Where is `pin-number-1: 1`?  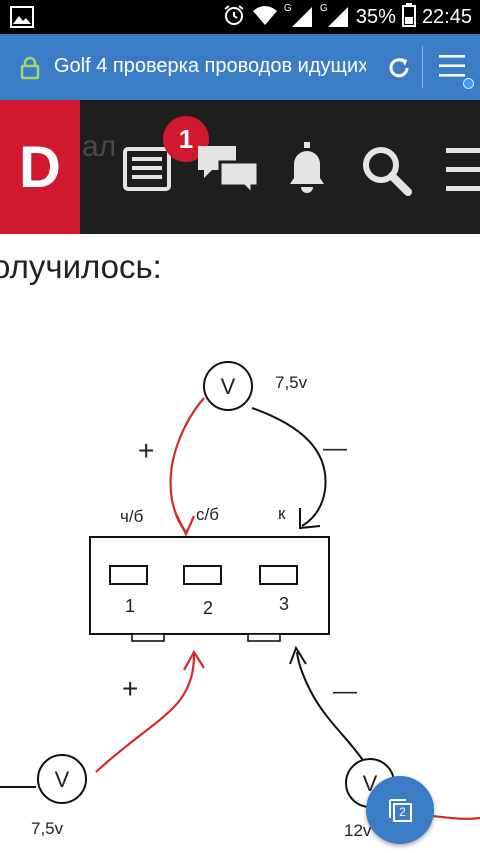
pin-number-1: 1 is located at coordinates (130, 606).